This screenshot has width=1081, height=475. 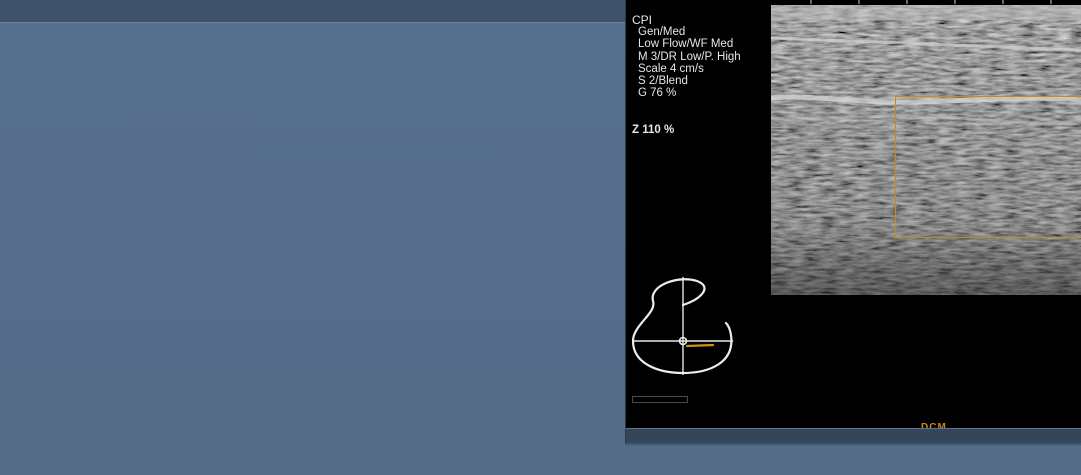 I want to click on mode-label: CPI, so click(x=642, y=20).